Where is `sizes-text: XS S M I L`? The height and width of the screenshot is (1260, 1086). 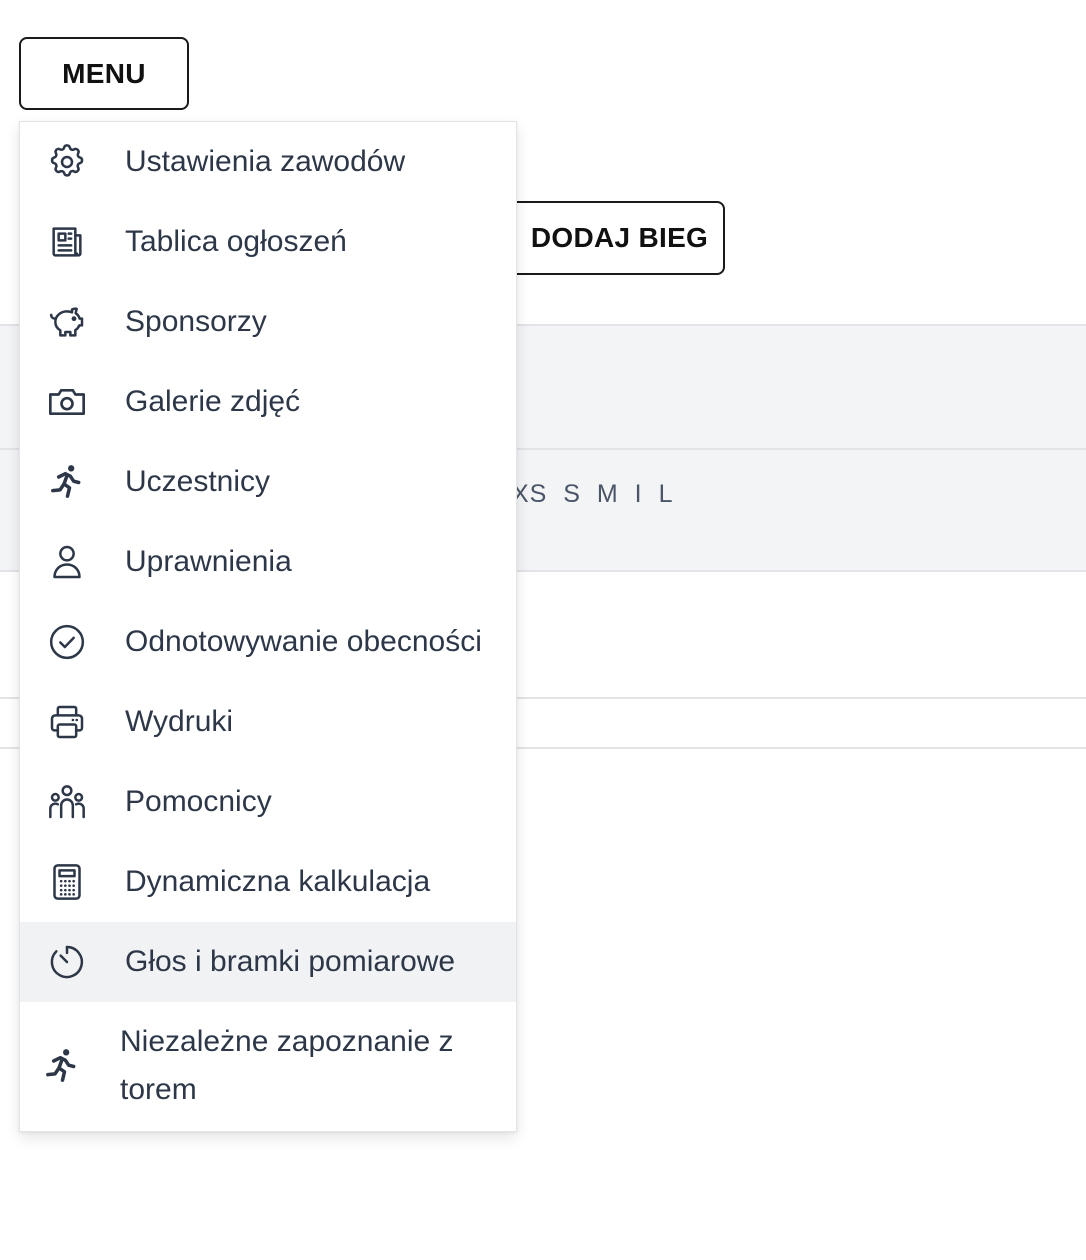 sizes-text: XS S M I L is located at coordinates (593, 494).